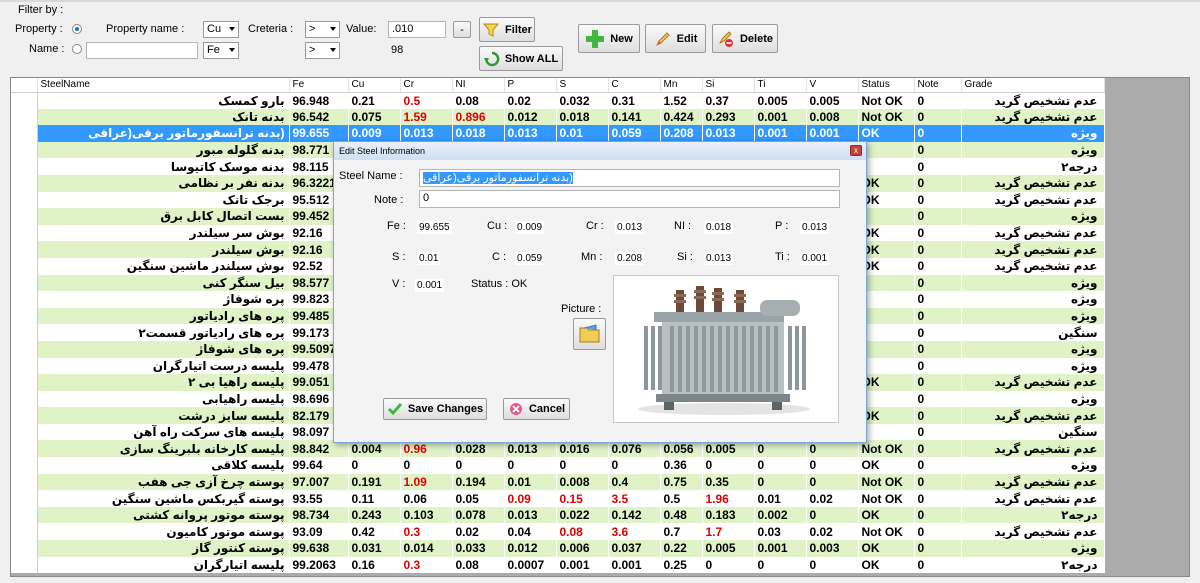 This screenshot has height=583, width=1200. Describe the element at coordinates (163, 399) in the screenshot. I see `table-cell: پلیسه راهیابی` at that location.